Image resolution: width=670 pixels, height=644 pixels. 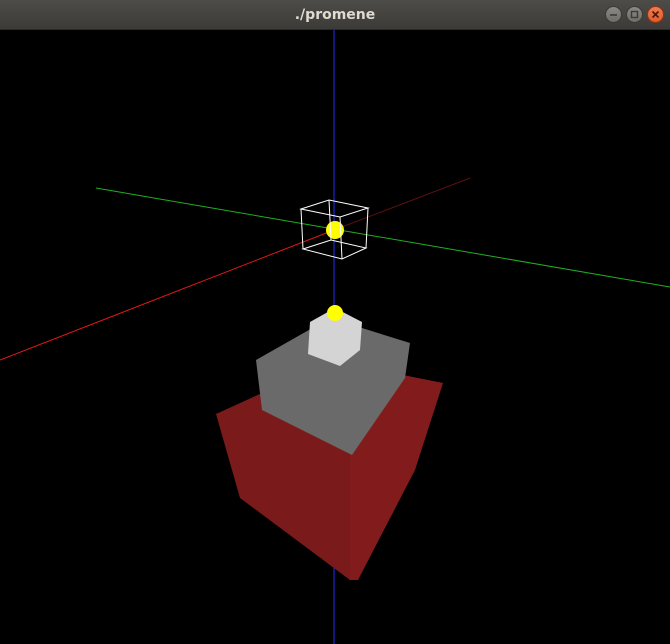 I want to click on close-icon, so click(x=655, y=14).